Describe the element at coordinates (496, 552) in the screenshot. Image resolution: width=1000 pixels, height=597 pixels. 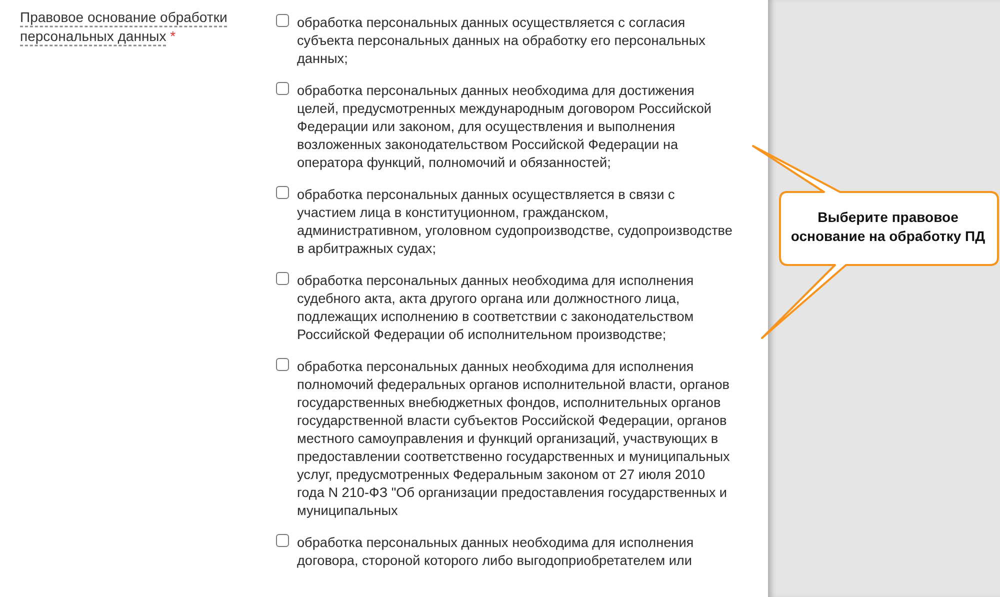
I see `option-label: обработка персональных данных необходима для исполнения договора, стороной которого либо выгодоприобретателем или` at that location.